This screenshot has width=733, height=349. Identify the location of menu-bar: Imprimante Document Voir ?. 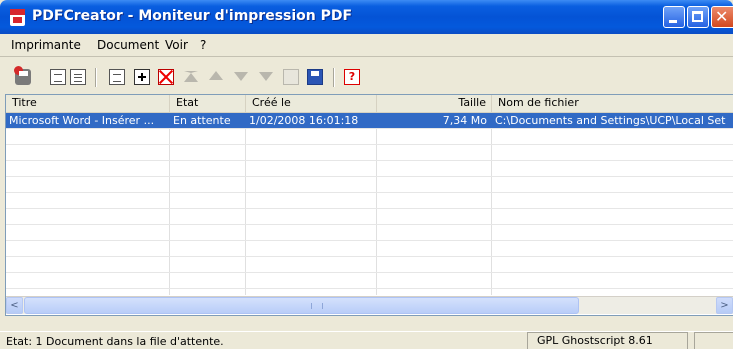
(366, 45).